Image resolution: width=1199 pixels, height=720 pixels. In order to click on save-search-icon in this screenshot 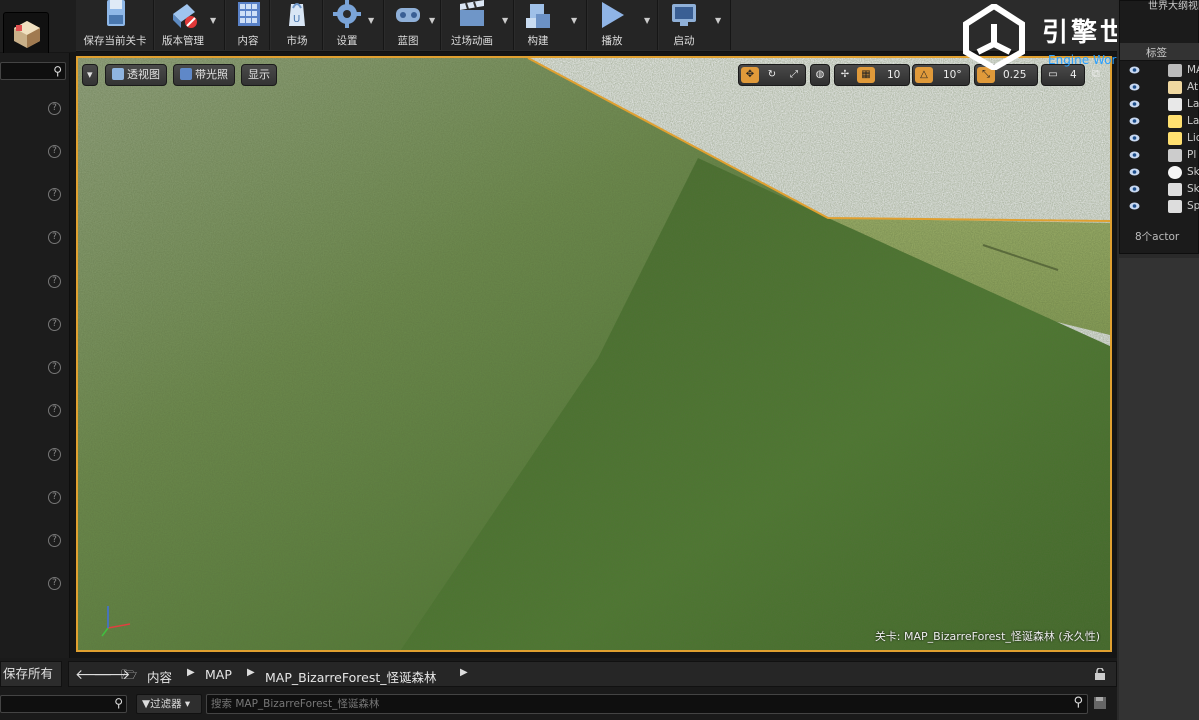, I will do `click(1100, 703)`.